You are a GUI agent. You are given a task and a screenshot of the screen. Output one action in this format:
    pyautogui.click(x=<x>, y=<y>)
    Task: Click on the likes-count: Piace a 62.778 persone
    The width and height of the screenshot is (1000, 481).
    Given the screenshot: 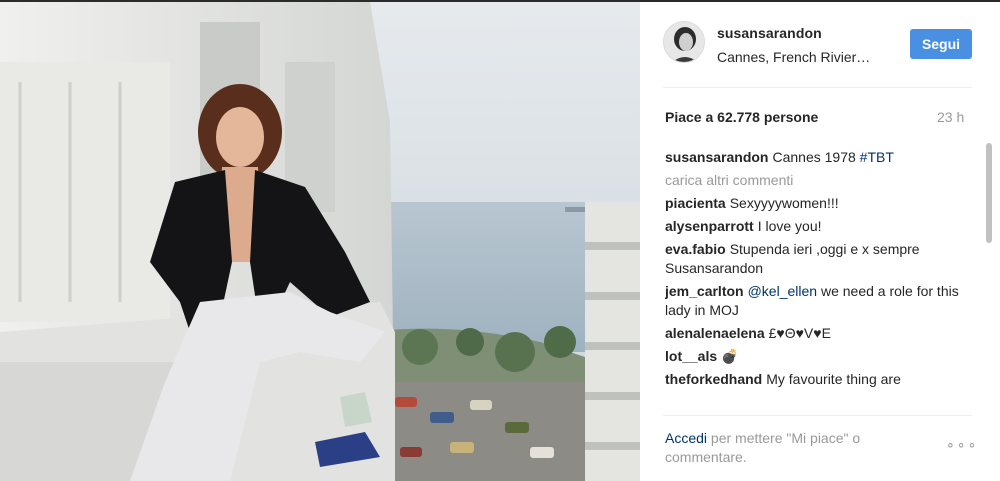 What is the action you would take?
    pyautogui.click(x=741, y=117)
    